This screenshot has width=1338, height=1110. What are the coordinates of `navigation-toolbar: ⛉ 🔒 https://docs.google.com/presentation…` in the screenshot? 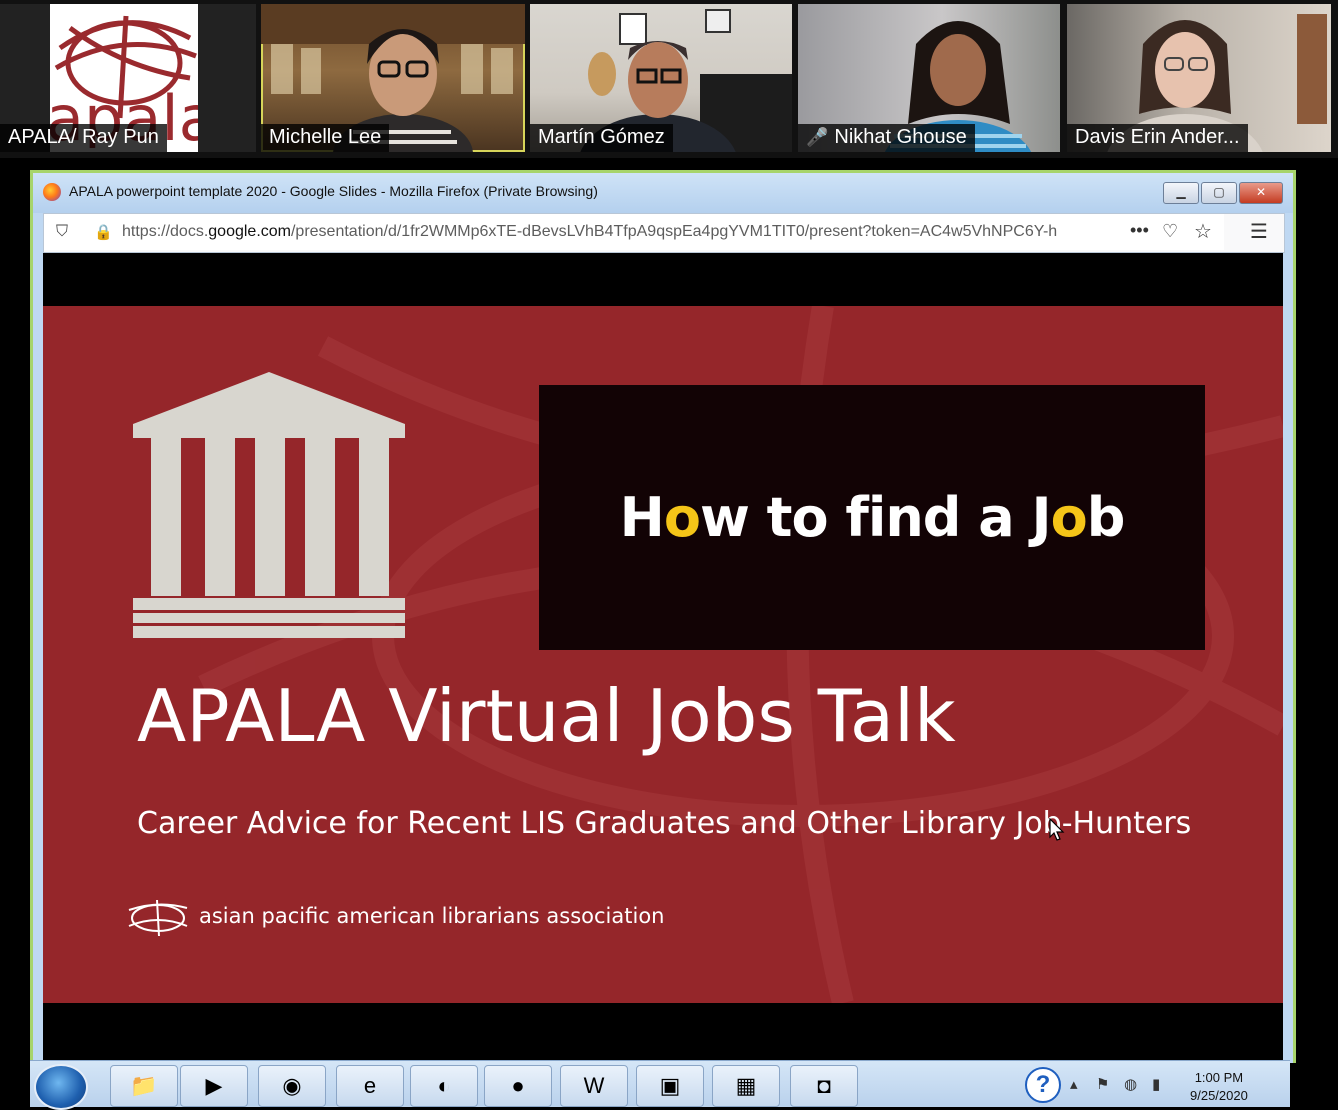 It's located at (664, 233).